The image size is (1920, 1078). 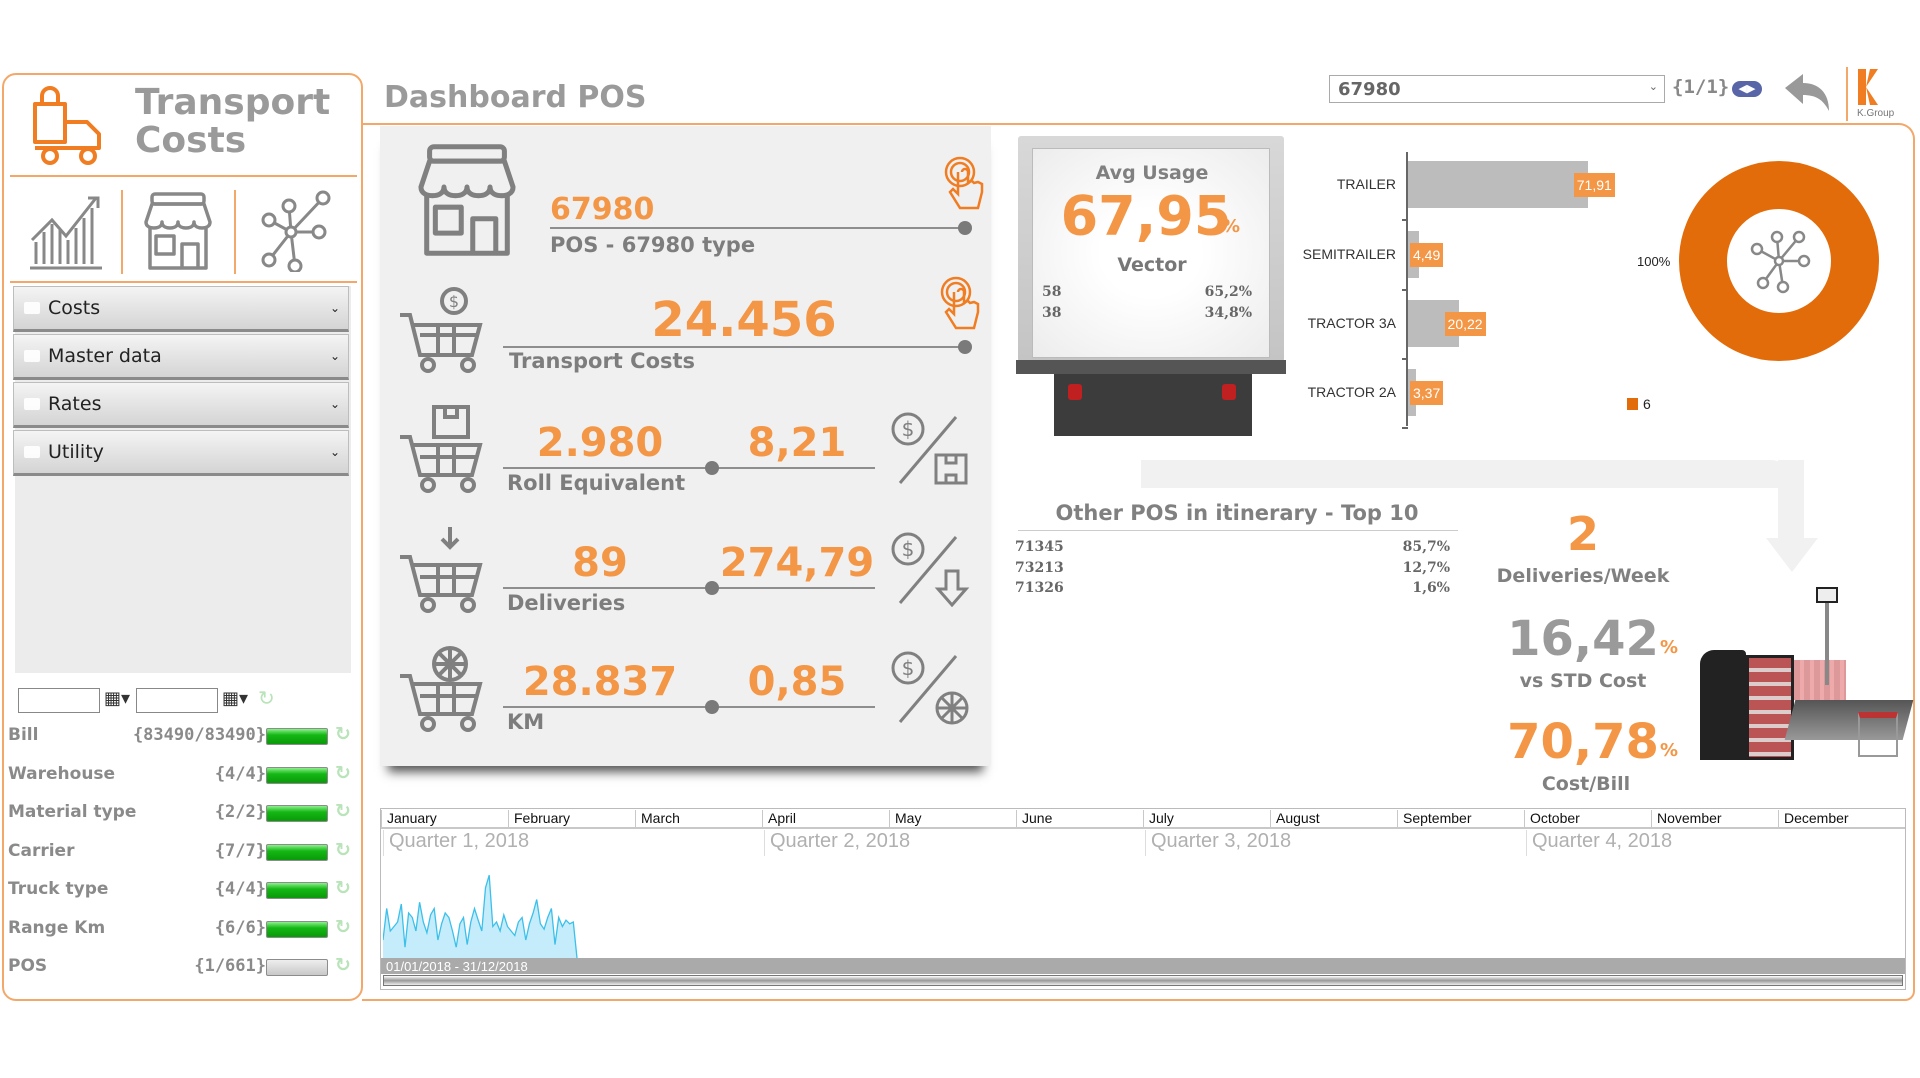 What do you see at coordinates (183, 813) in the screenshot?
I see `filter-row: Material type {2/2} ↻` at bounding box center [183, 813].